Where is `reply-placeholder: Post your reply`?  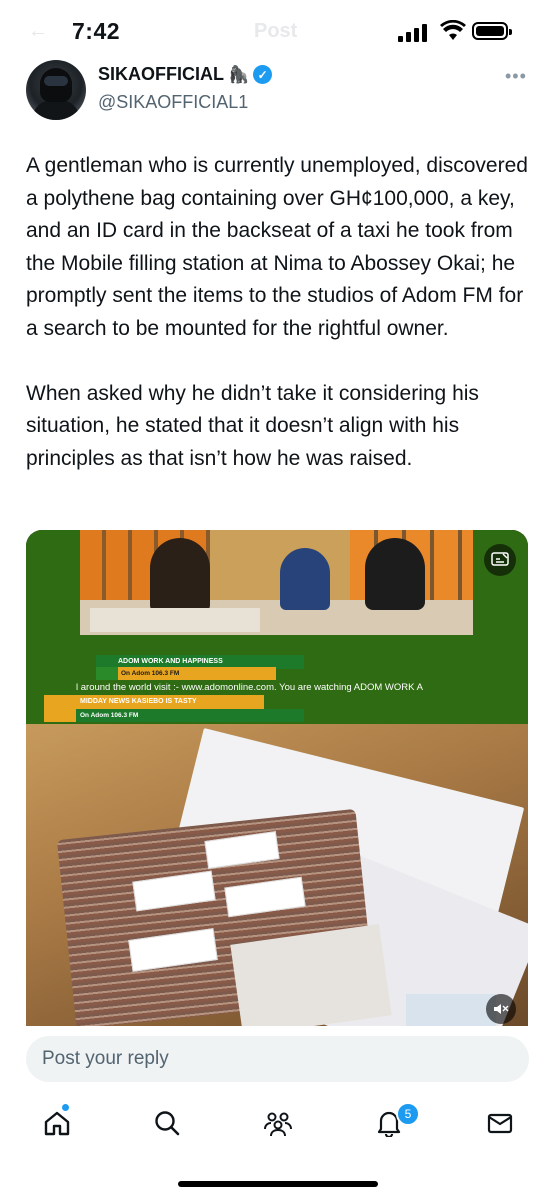 reply-placeholder: Post your reply is located at coordinates (105, 1058).